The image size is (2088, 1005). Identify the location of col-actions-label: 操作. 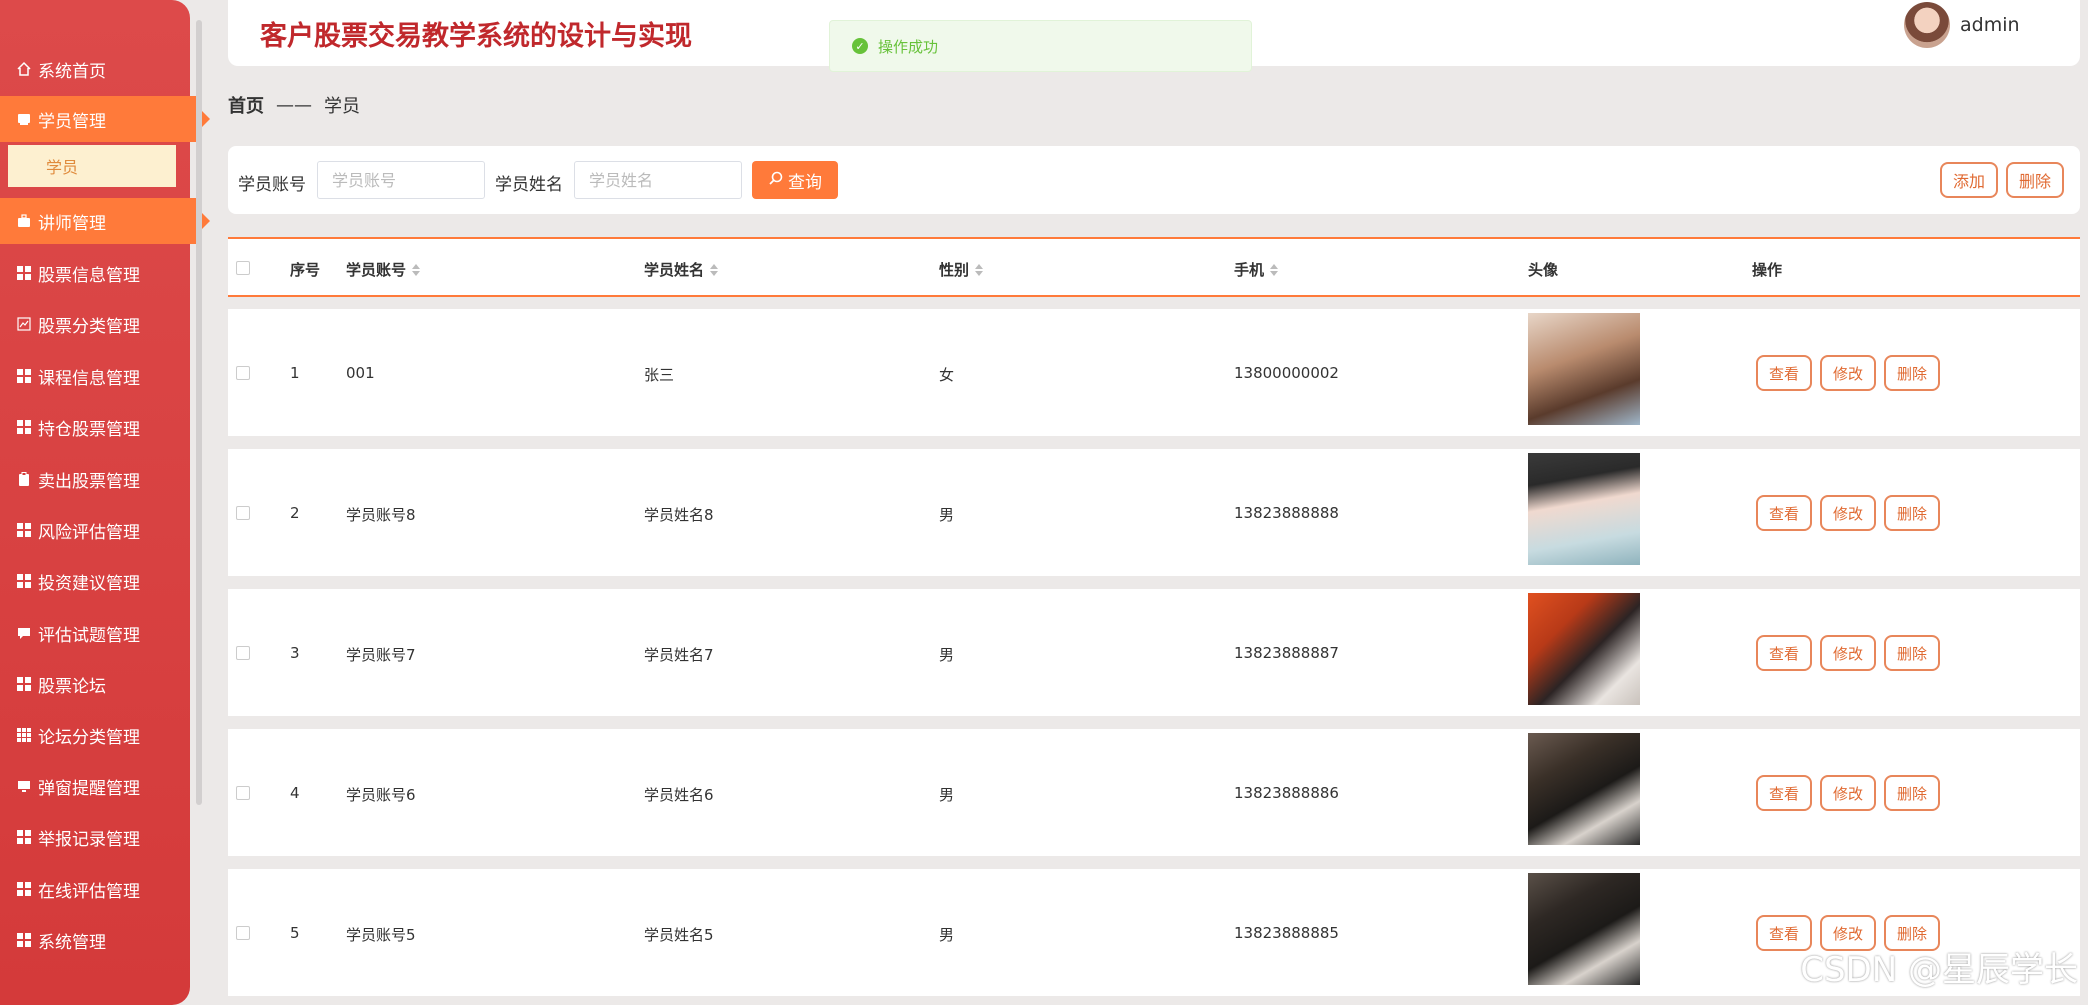
(1767, 270).